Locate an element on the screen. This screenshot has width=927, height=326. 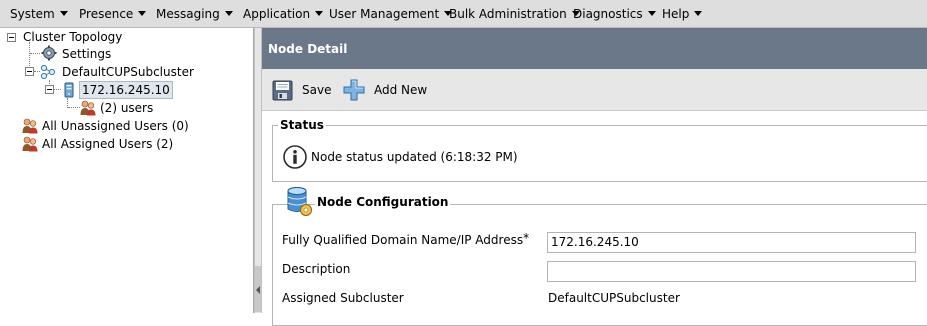
node-configuration-legend: Node Configuration is located at coordinates (383, 202).